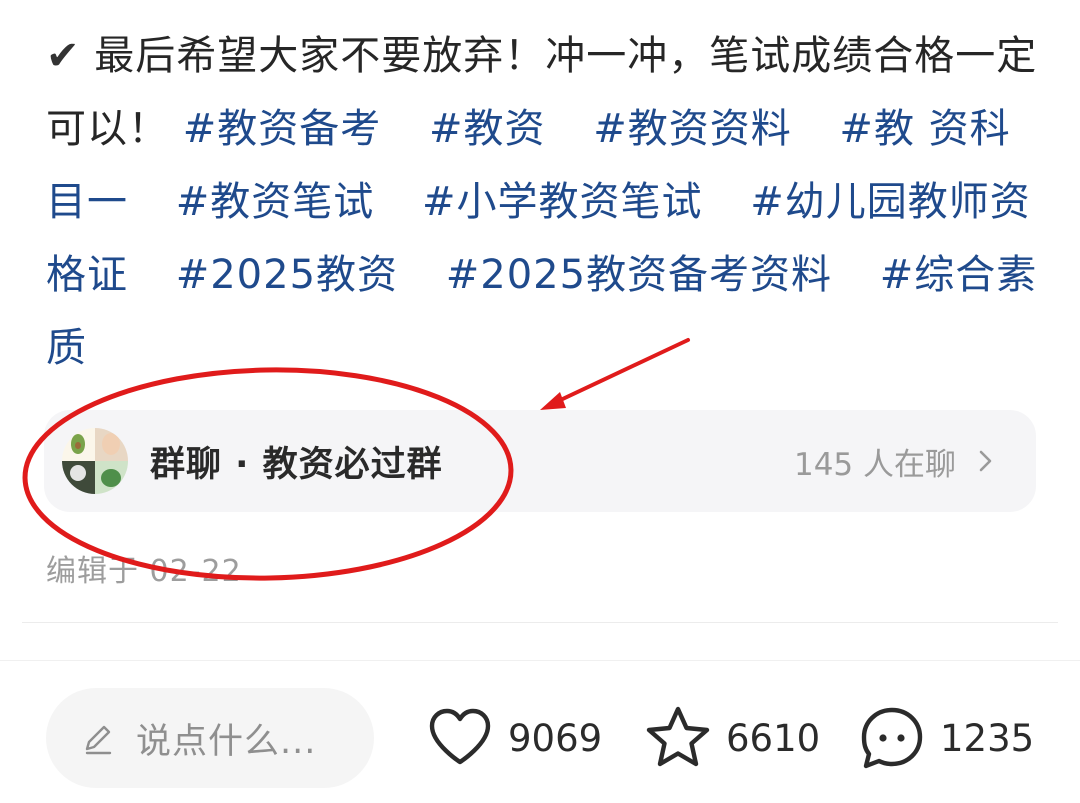  What do you see at coordinates (296, 464) in the screenshot?
I see `group-chat-name: 群聊 · 教资必过群` at bounding box center [296, 464].